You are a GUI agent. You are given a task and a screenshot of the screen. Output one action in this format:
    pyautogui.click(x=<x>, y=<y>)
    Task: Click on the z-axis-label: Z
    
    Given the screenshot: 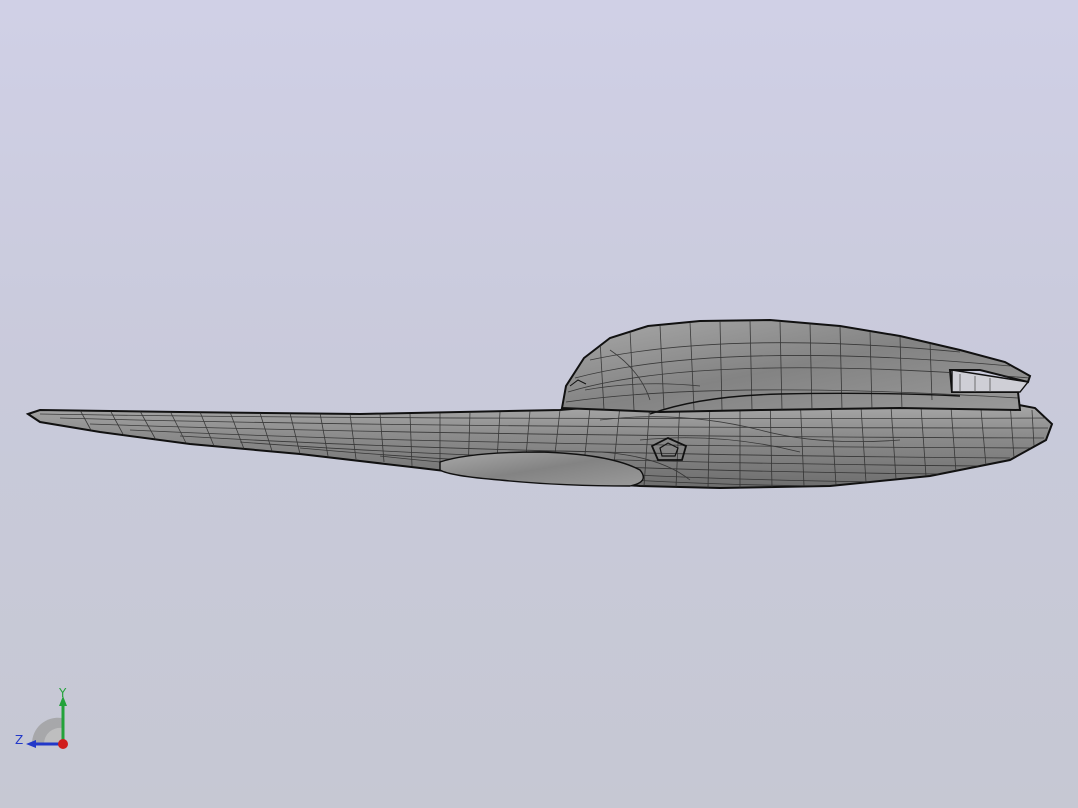 What is the action you would take?
    pyautogui.click(x=19, y=740)
    